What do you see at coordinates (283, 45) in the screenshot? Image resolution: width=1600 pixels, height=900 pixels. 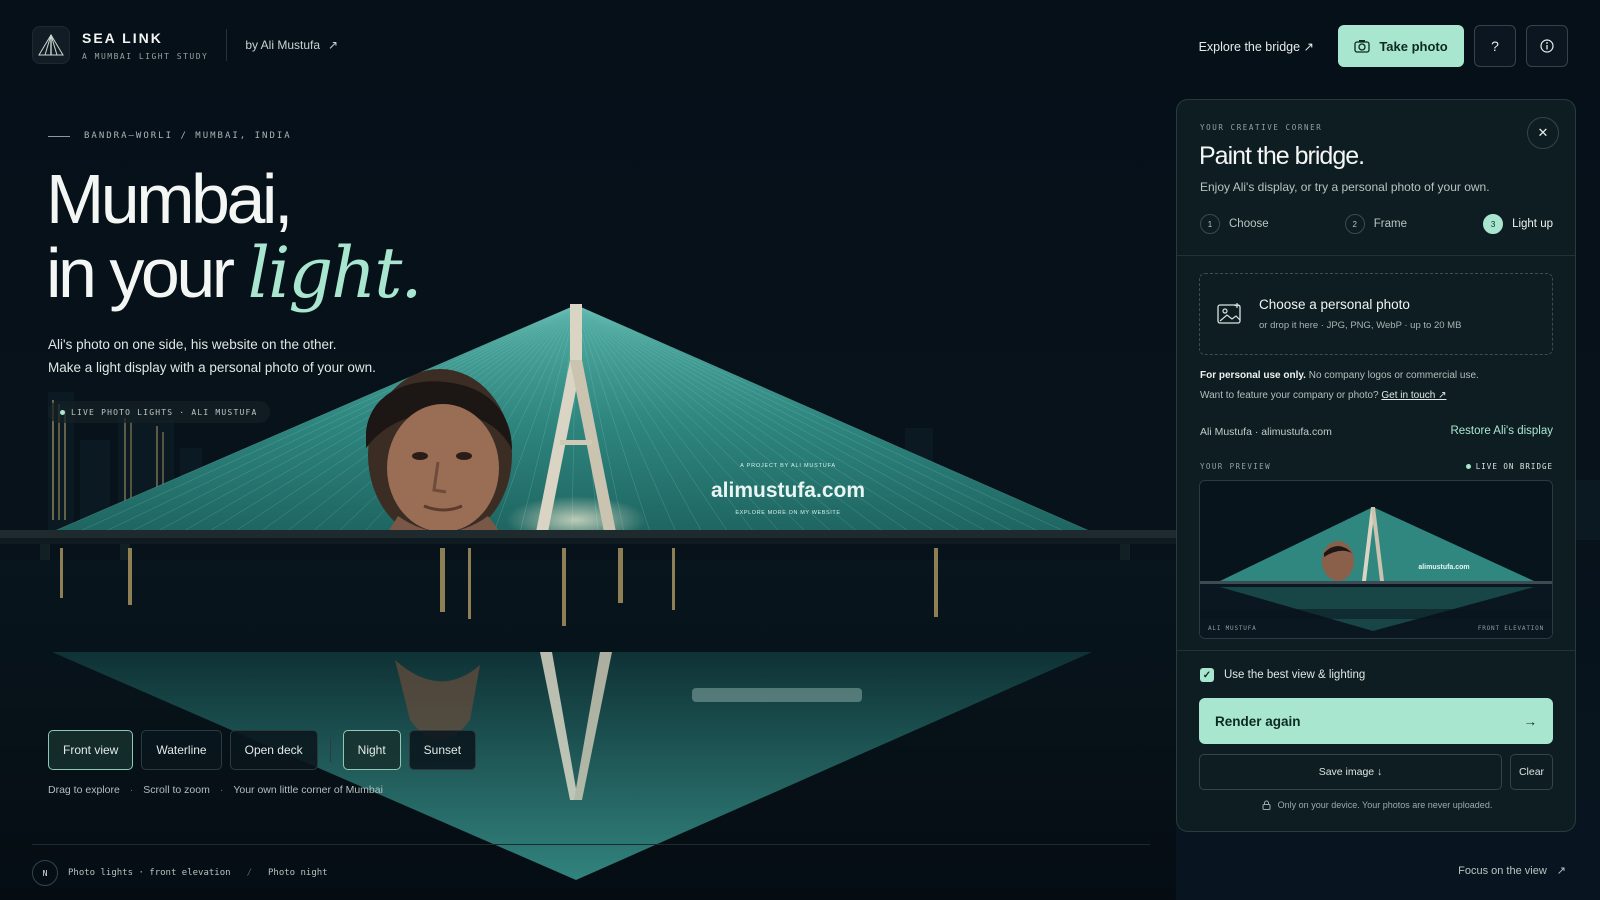 I see `byline-text: by Ali Mustufa` at bounding box center [283, 45].